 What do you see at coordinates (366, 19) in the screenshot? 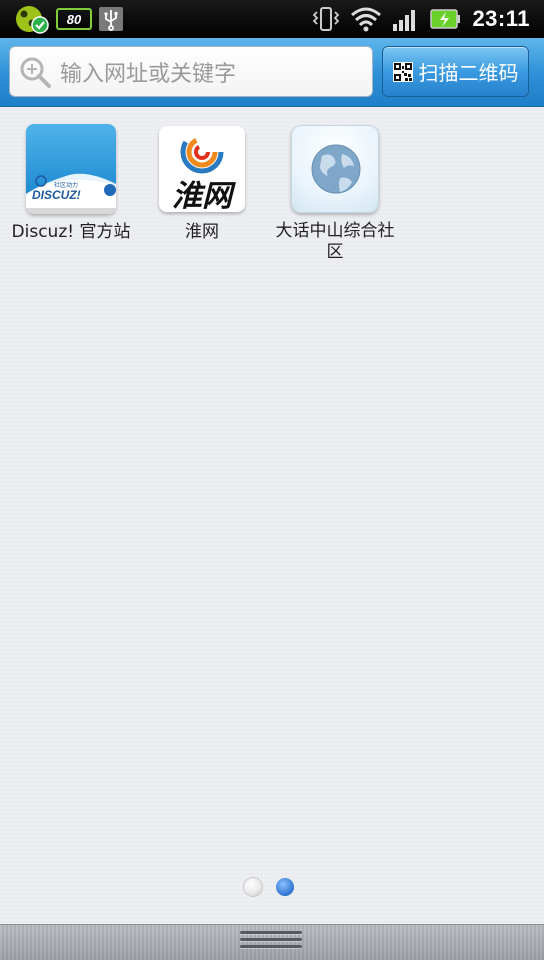
I see `wifi-icon` at bounding box center [366, 19].